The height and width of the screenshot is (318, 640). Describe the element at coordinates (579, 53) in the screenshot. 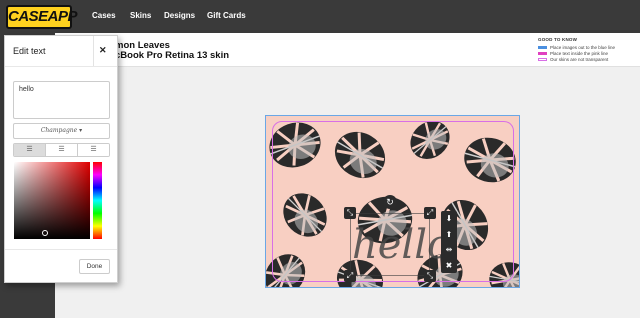

I see `legend-text: Place text inside the pink line` at that location.